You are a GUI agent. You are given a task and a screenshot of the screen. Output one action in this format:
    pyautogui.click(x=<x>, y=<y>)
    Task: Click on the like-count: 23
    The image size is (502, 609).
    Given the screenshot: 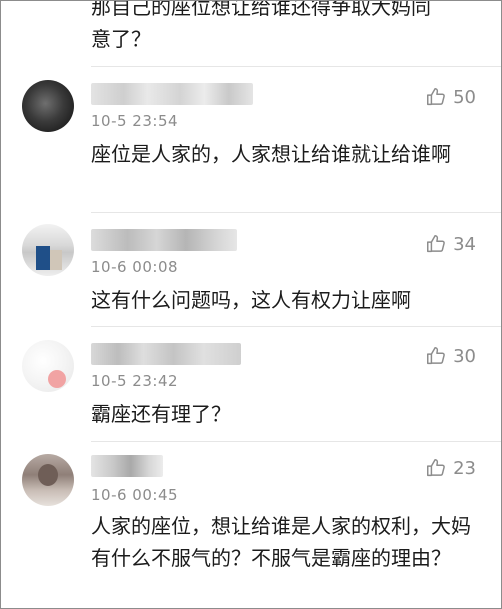 What is the action you would take?
    pyautogui.click(x=464, y=468)
    